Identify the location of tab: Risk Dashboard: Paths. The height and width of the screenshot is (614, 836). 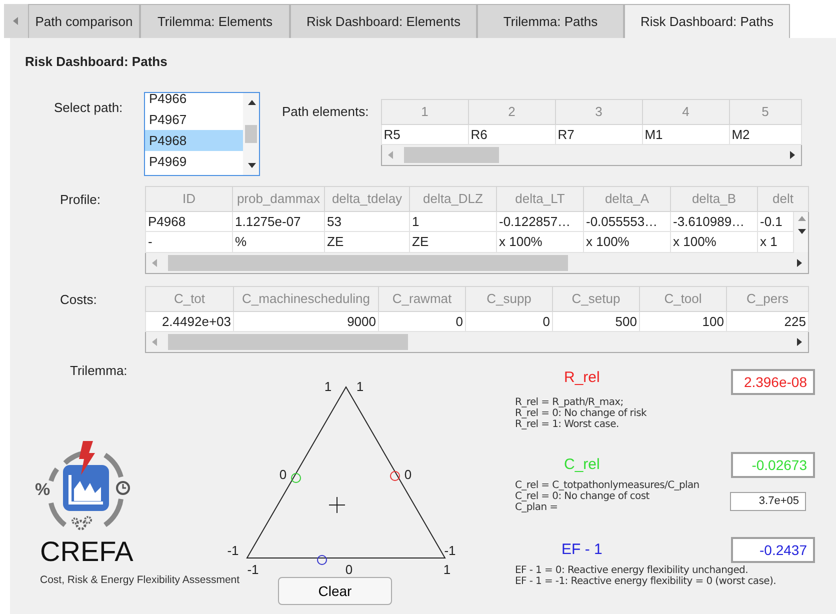
(707, 21).